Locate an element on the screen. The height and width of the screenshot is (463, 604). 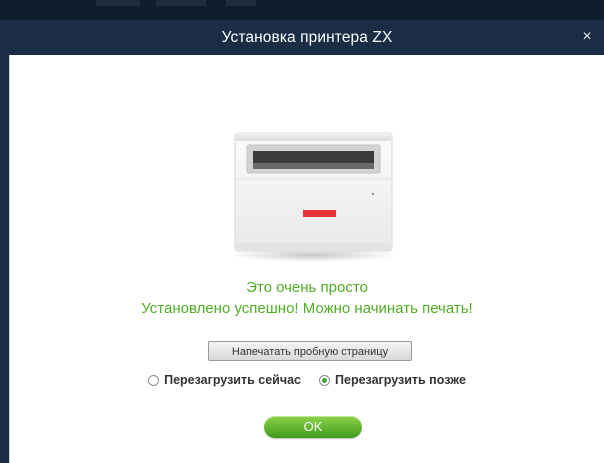
print-test-page-button: Напечатать пробную страницу is located at coordinates (310, 351).